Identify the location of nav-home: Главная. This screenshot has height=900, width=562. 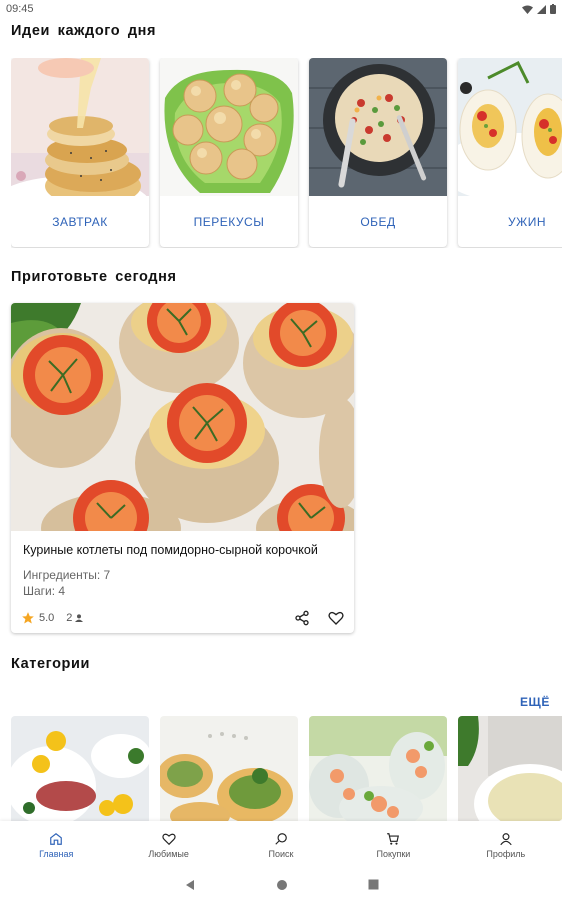
(56, 845).